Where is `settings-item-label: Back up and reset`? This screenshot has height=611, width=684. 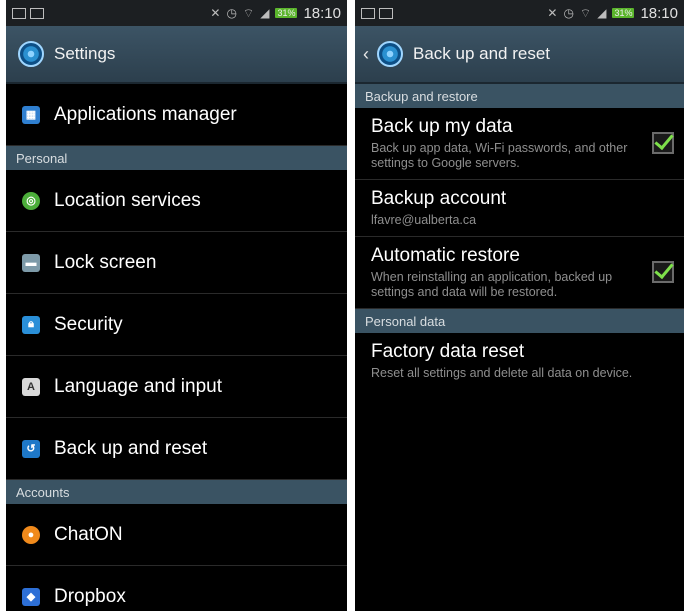
settings-item-label: Back up and reset is located at coordinates (131, 448).